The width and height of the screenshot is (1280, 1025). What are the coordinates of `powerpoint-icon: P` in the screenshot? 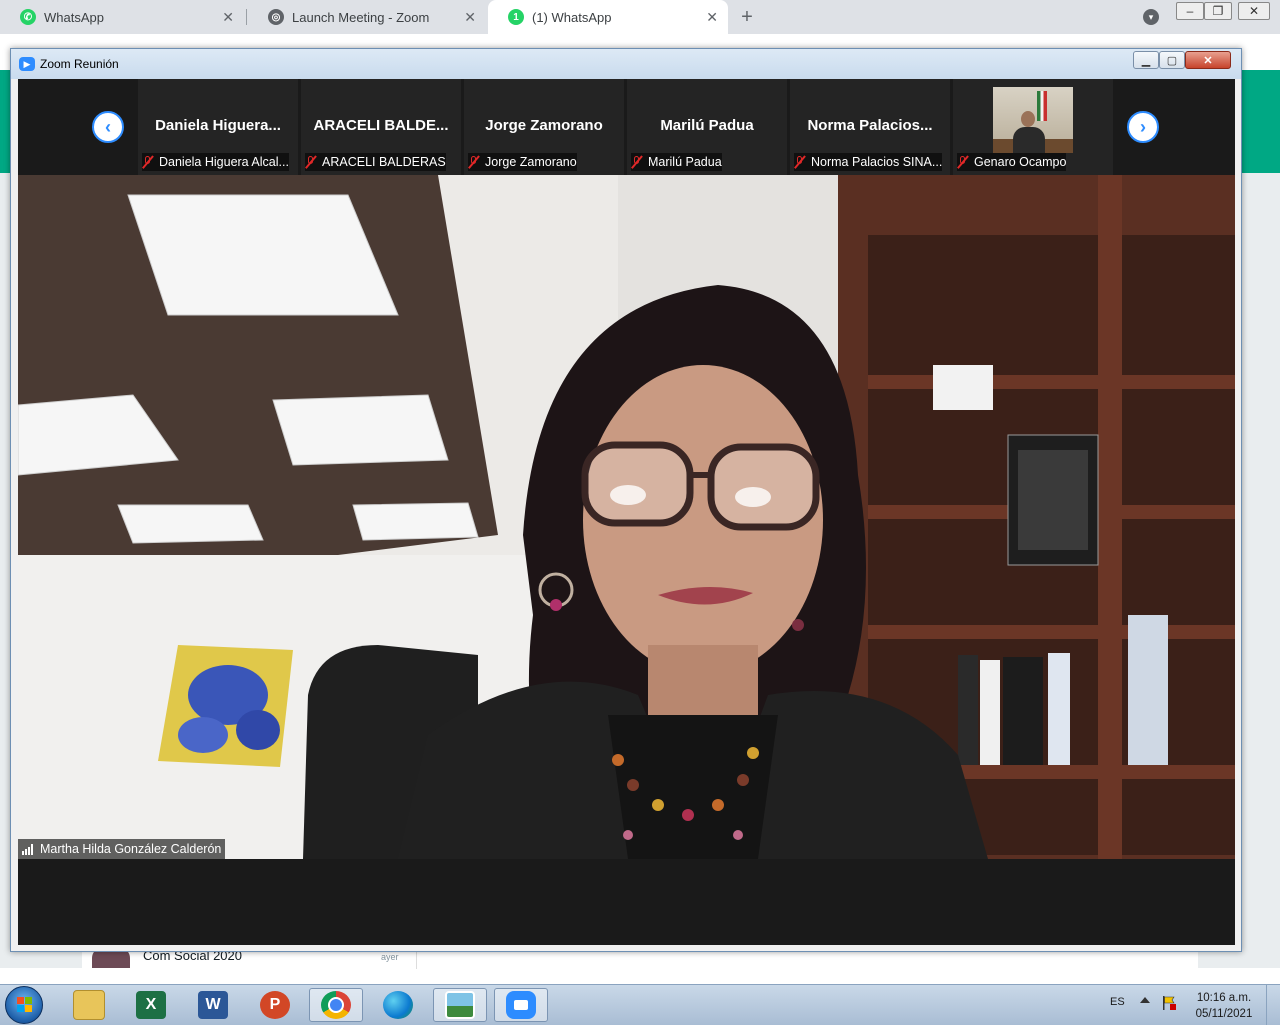 It's located at (275, 1005).